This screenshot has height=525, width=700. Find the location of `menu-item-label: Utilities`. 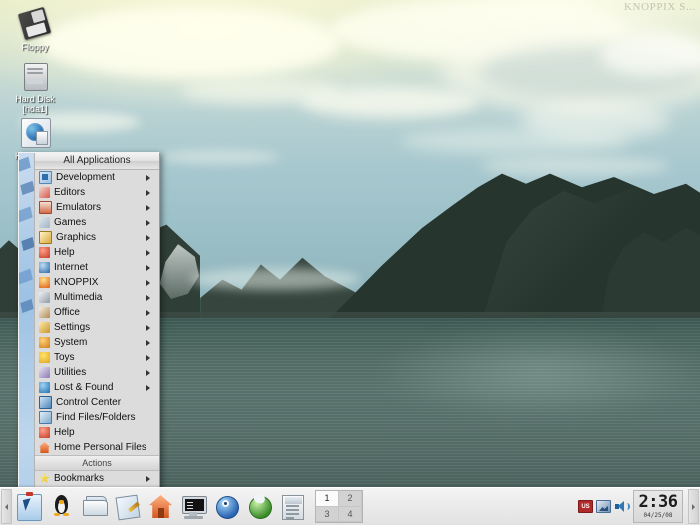

menu-item-label: Utilities is located at coordinates (70, 372).